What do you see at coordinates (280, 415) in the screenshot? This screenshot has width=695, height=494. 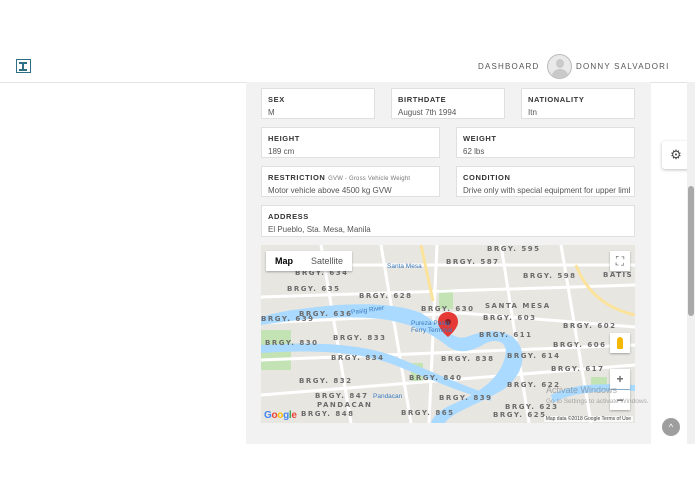 I see `google-logo: Google` at bounding box center [280, 415].